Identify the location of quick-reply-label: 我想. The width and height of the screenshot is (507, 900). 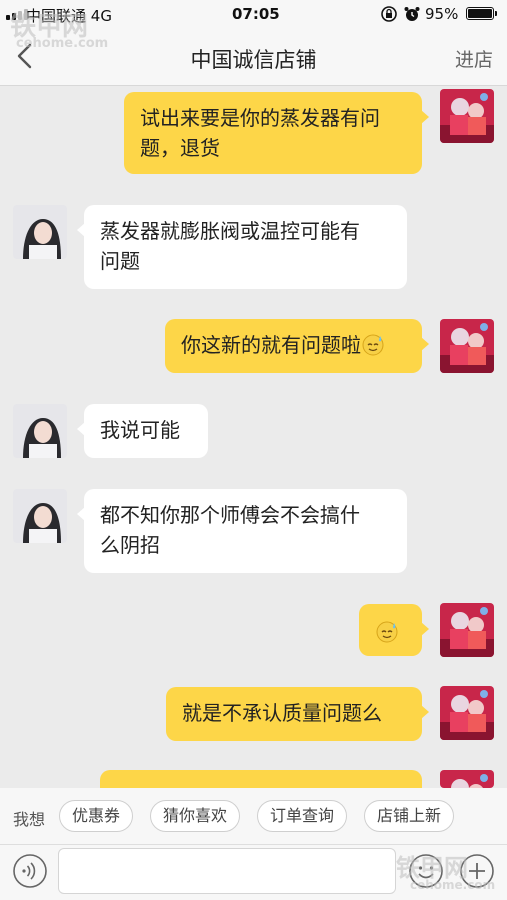
(29, 819).